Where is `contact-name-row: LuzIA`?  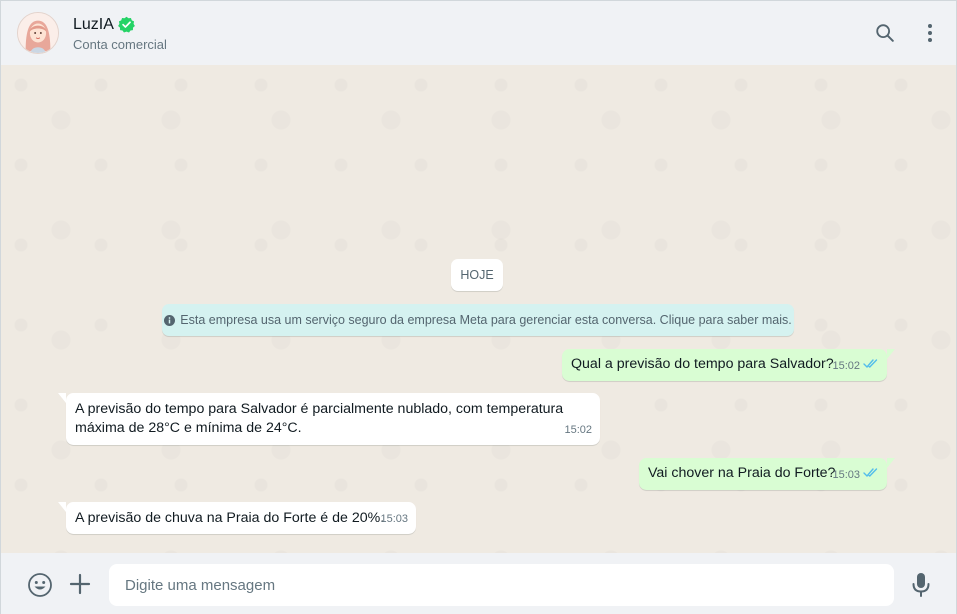 contact-name-row: LuzIA is located at coordinates (120, 25).